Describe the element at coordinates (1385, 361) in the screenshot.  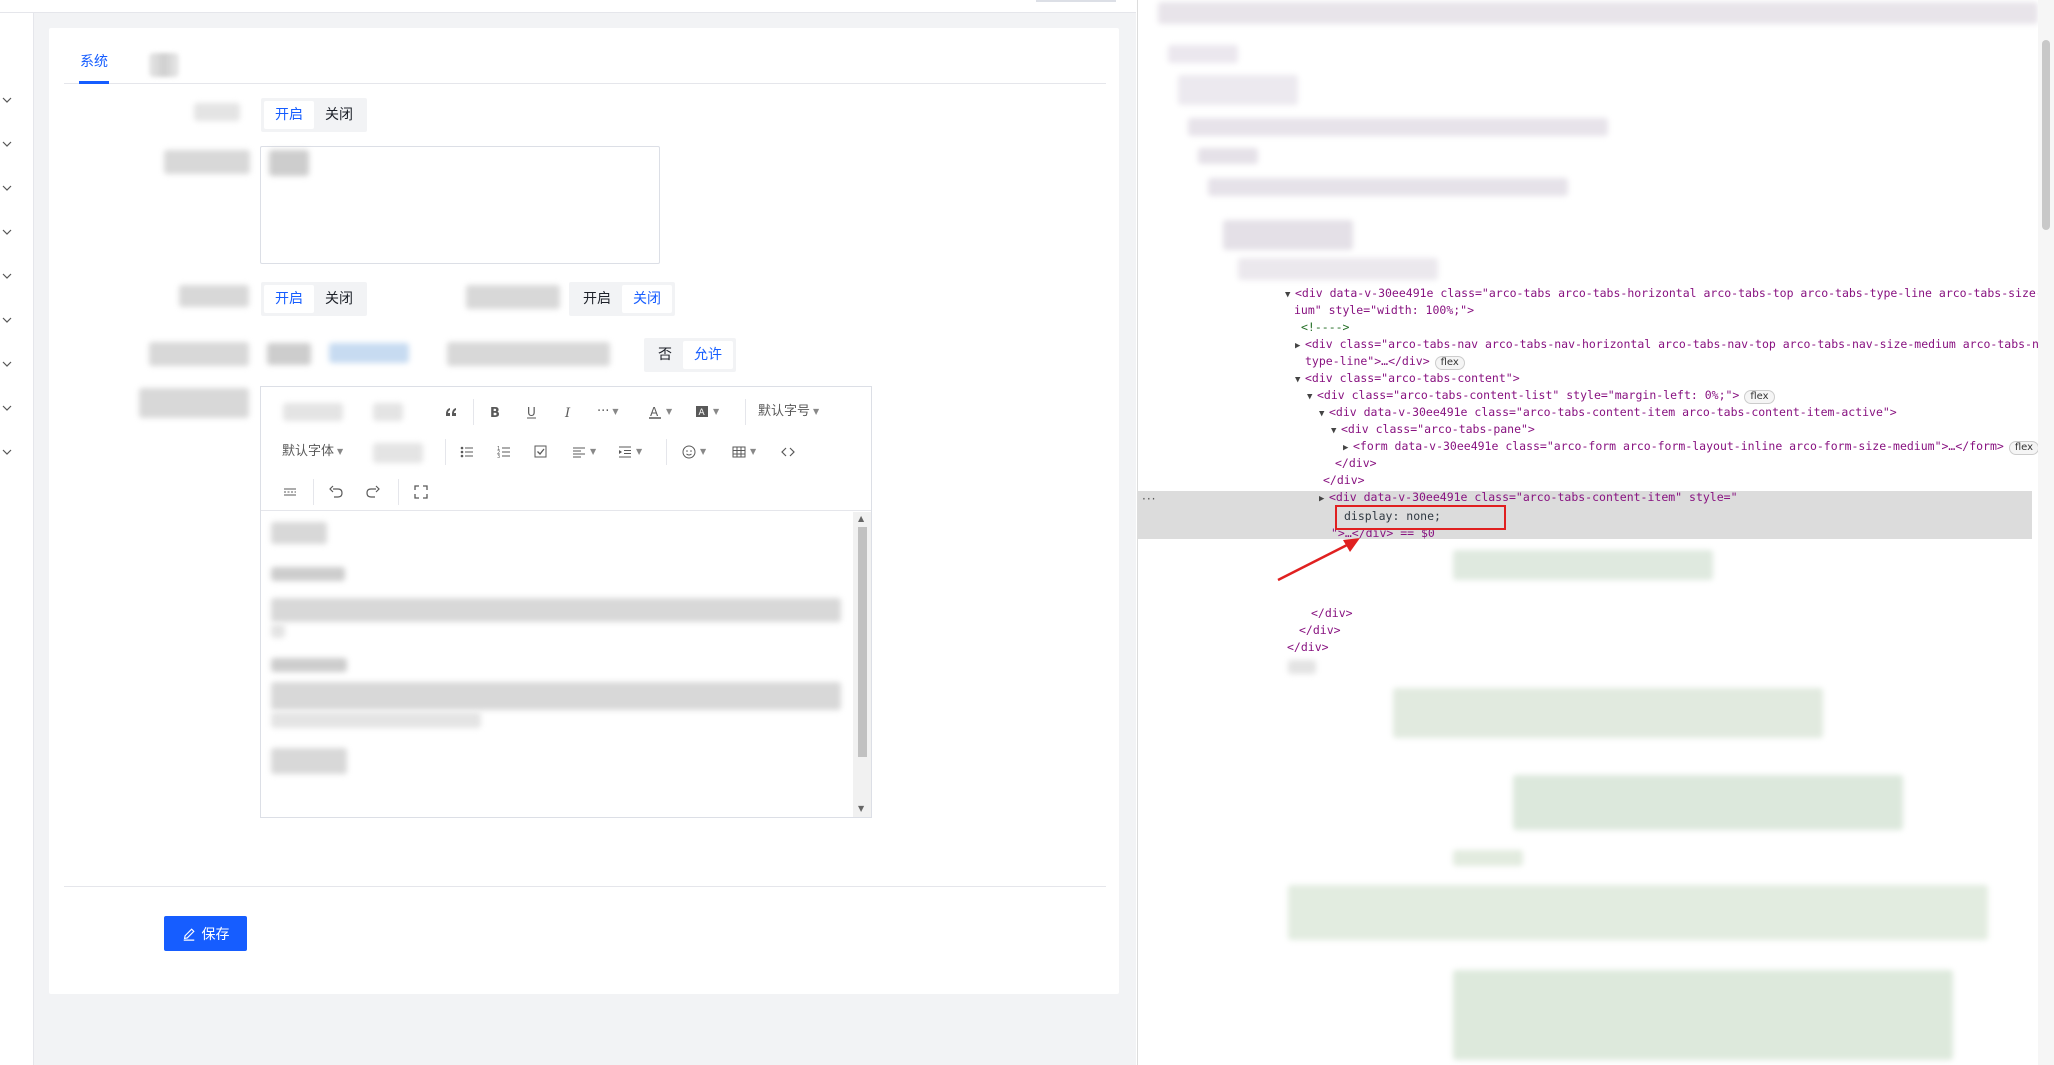
I see `dom-line: type-line">…</div> flex` at that location.